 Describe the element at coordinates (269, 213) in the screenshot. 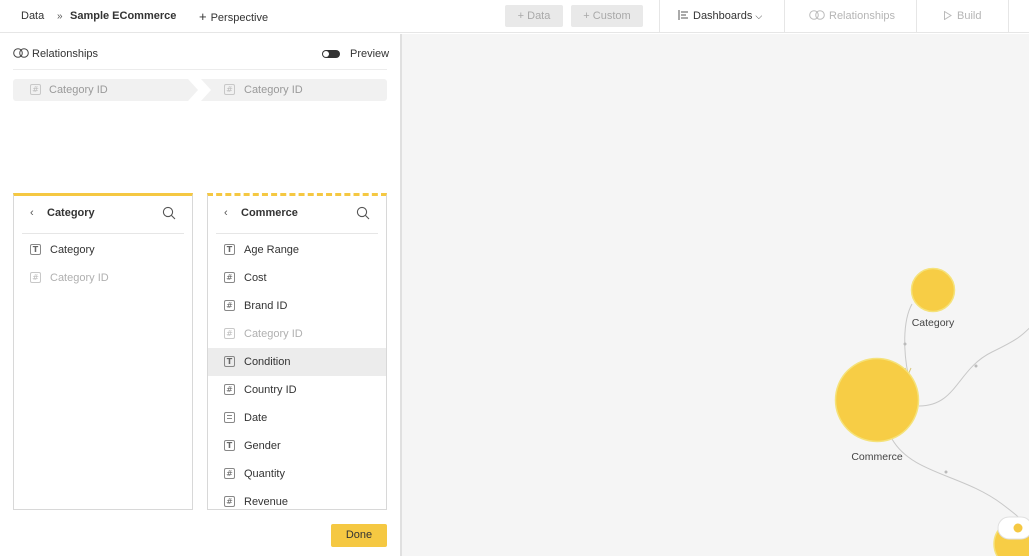

I see `card-title: Commerce` at that location.